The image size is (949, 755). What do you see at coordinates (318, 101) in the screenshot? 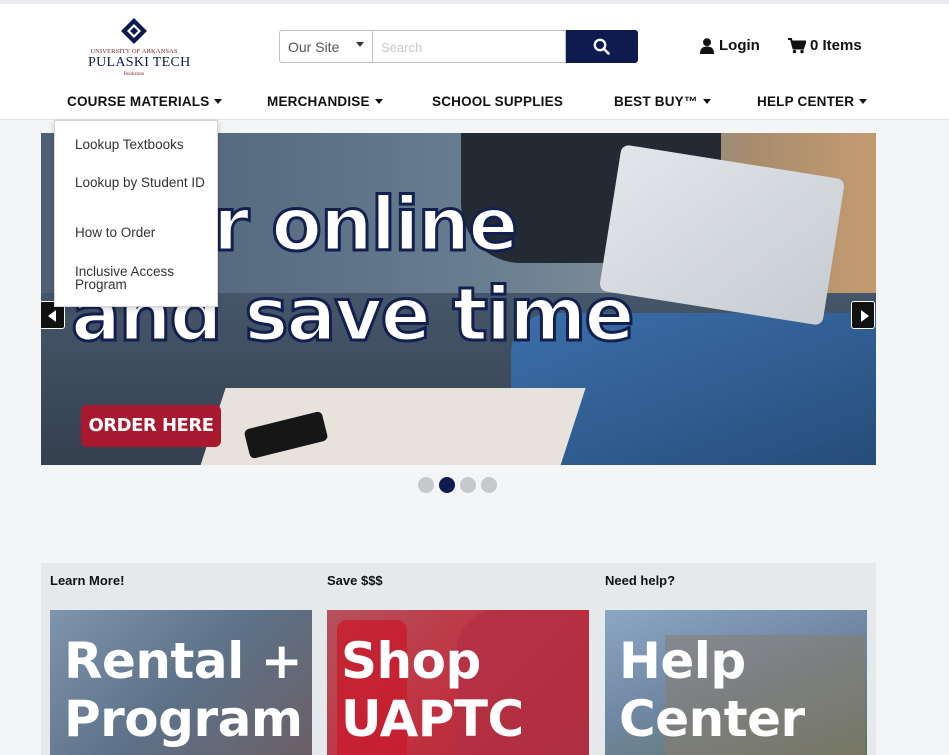
I see `nav-label: MERCHANDISE` at bounding box center [318, 101].